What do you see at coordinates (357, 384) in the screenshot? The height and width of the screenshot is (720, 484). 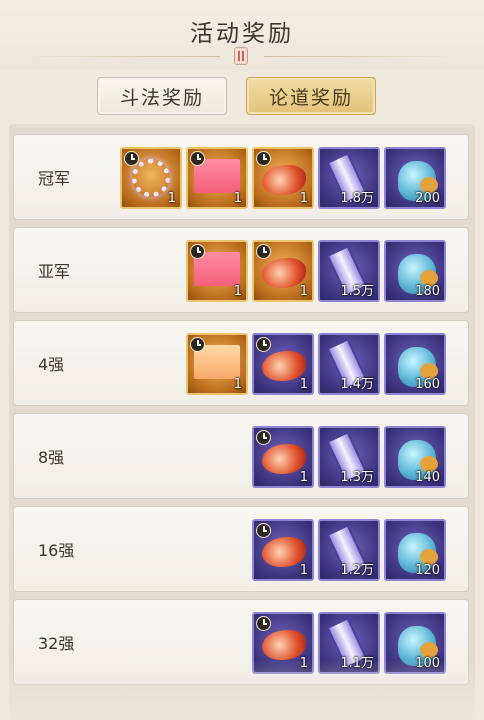 I see `item-count: 1.4万` at bounding box center [357, 384].